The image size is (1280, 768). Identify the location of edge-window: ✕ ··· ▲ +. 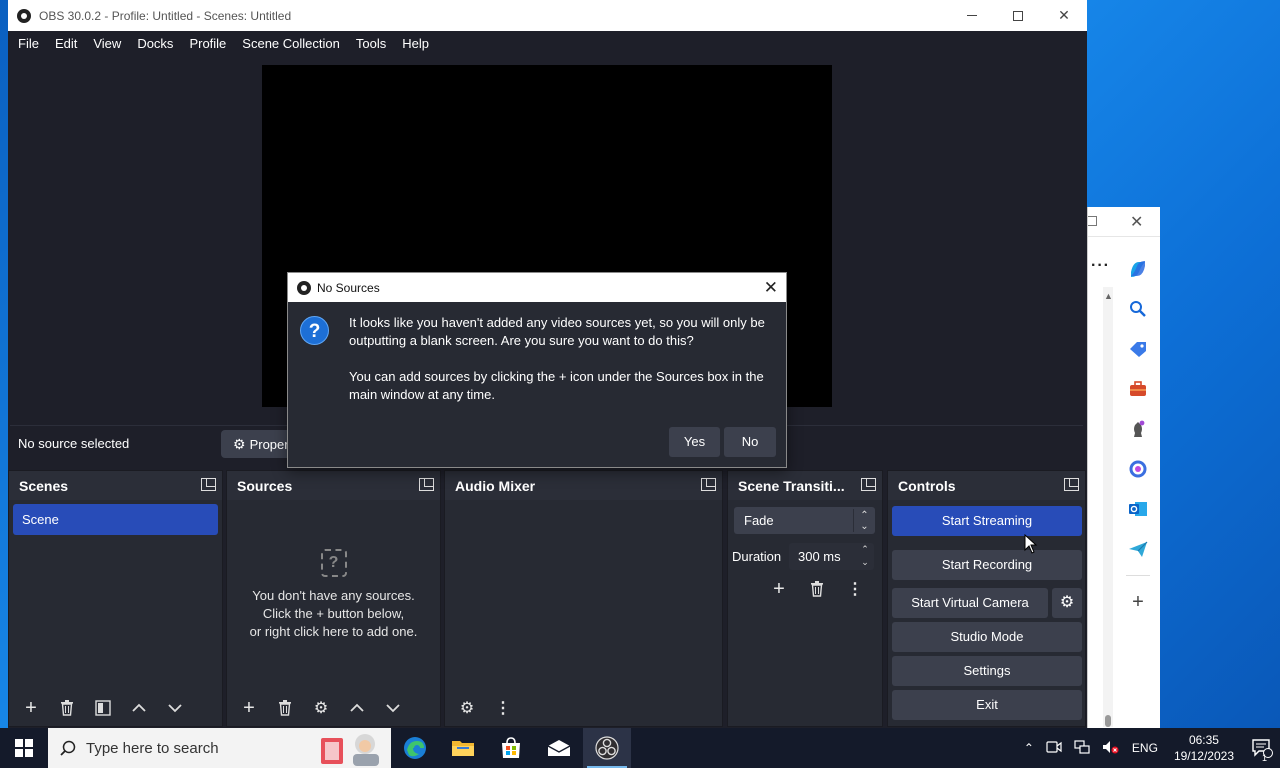
(1123, 467).